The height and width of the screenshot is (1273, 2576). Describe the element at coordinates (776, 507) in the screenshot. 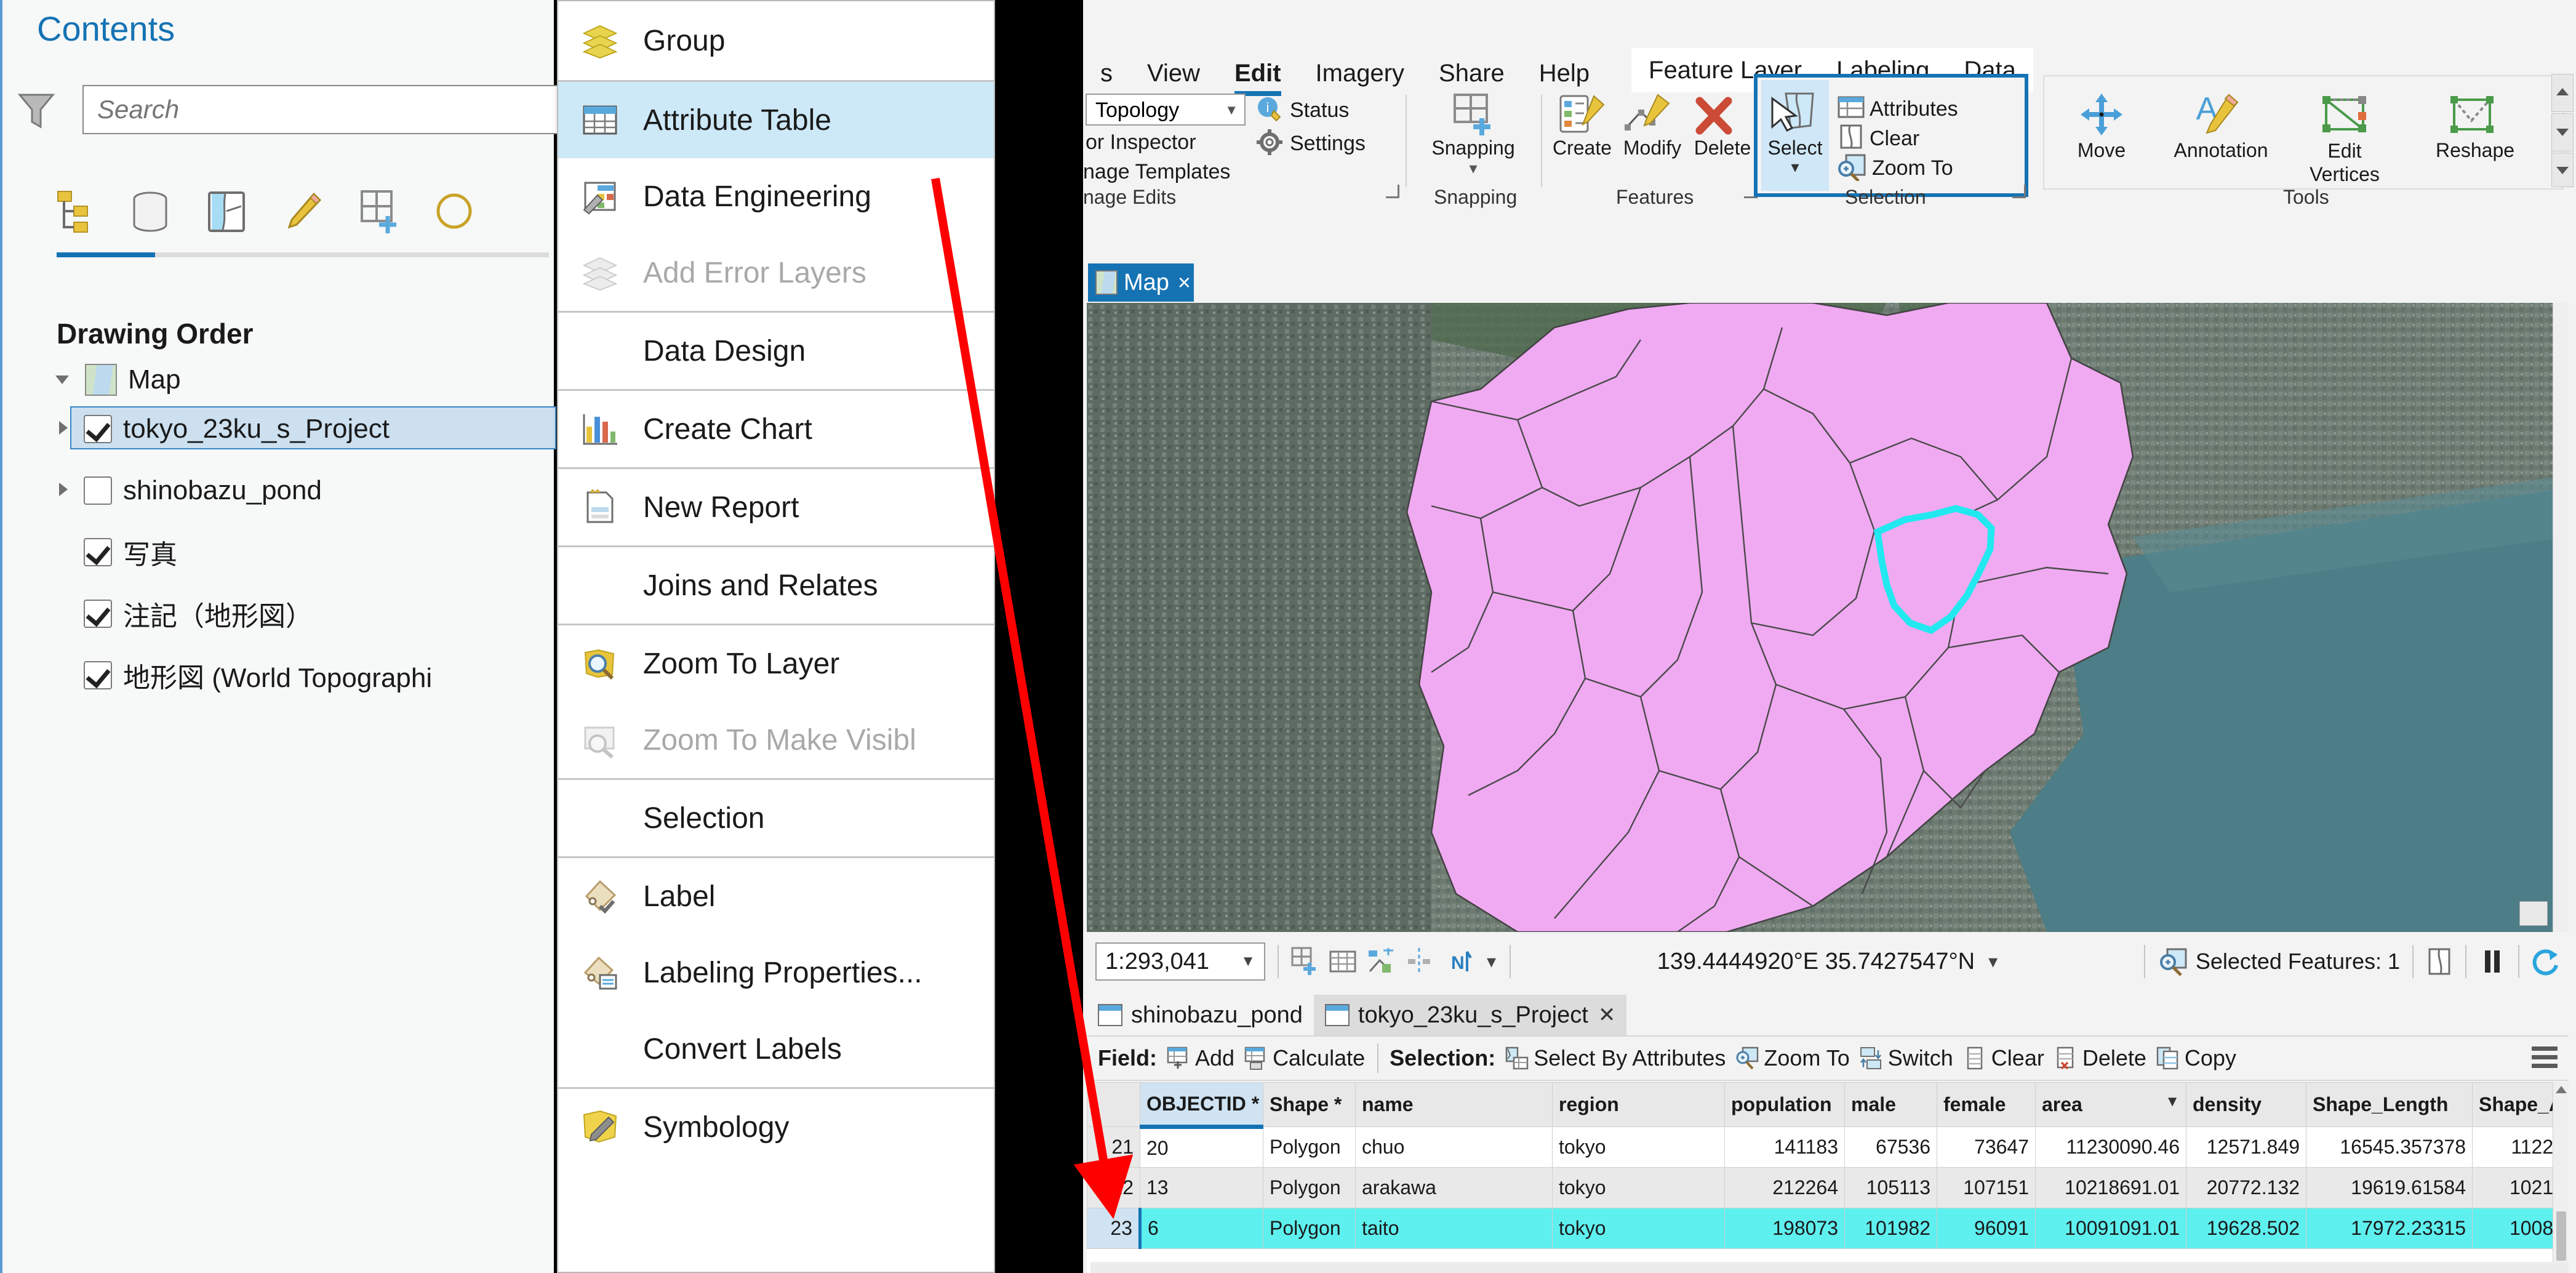

I see `menu-item-new-report: New Report` at that location.